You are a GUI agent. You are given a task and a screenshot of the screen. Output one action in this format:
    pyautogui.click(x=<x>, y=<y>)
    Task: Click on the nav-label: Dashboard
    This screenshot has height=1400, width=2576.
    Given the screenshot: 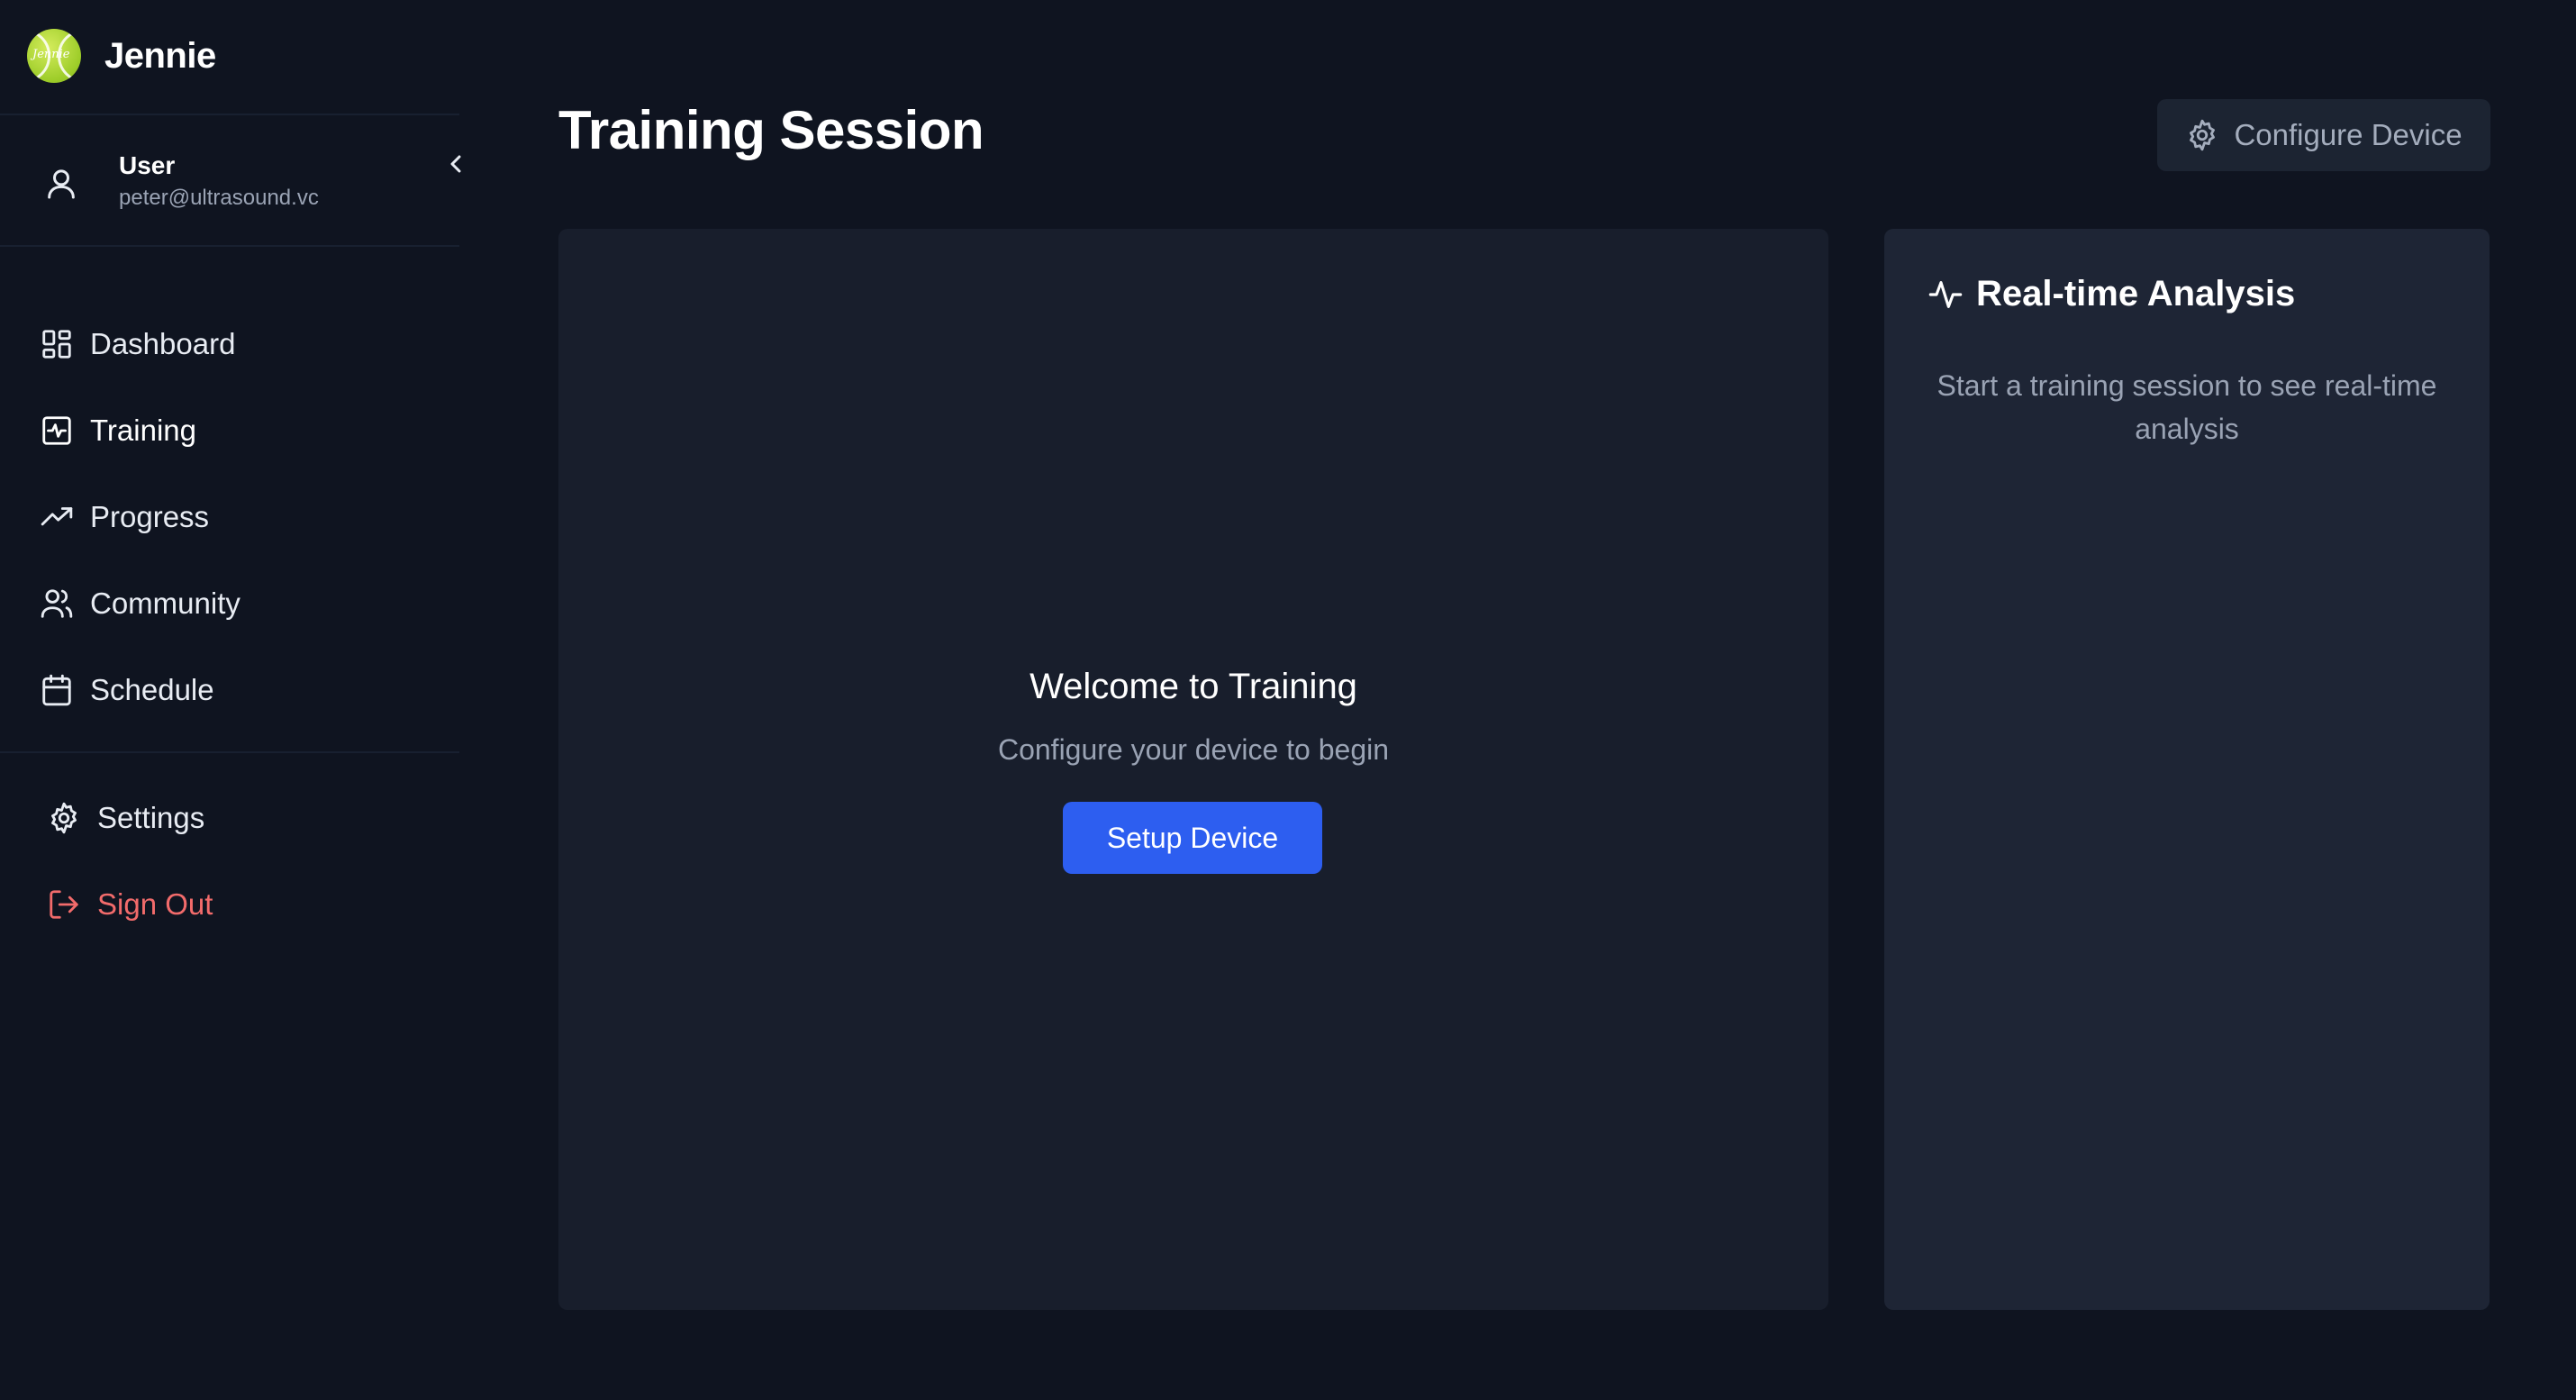 What is the action you would take?
    pyautogui.click(x=163, y=343)
    